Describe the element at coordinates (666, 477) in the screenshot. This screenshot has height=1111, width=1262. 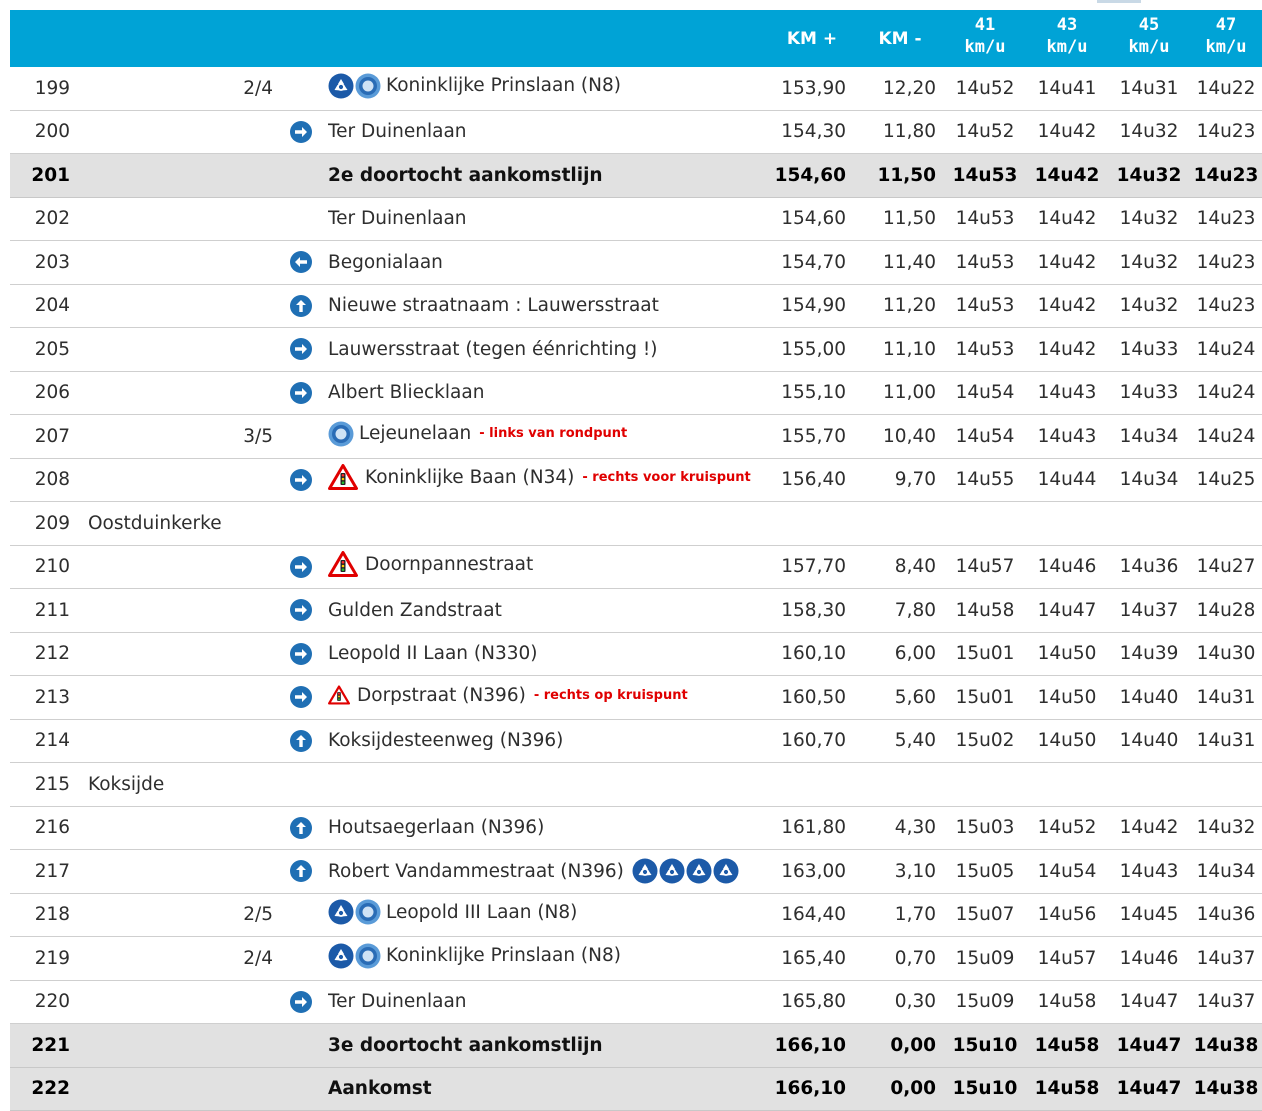
I see `route-note: - rechts voor kruispunt` at that location.